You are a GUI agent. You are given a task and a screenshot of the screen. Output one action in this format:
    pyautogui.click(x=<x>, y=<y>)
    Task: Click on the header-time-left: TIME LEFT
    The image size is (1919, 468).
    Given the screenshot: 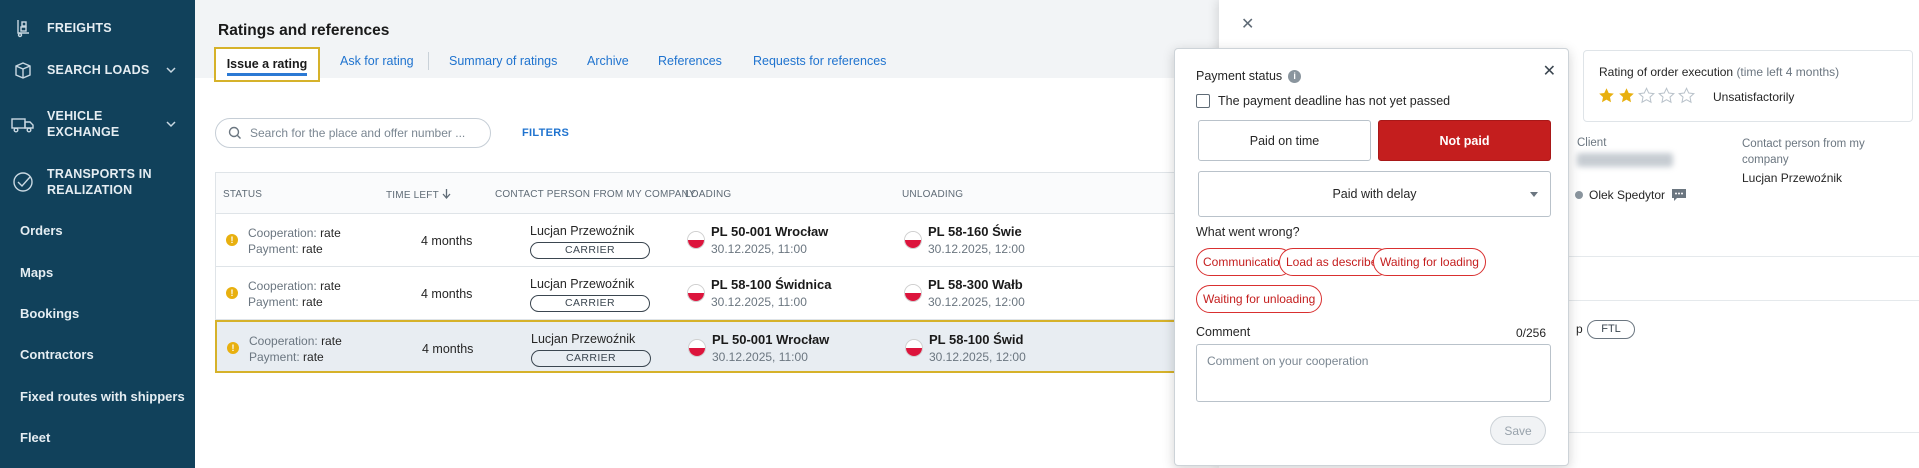 What is the action you would take?
    pyautogui.click(x=418, y=195)
    